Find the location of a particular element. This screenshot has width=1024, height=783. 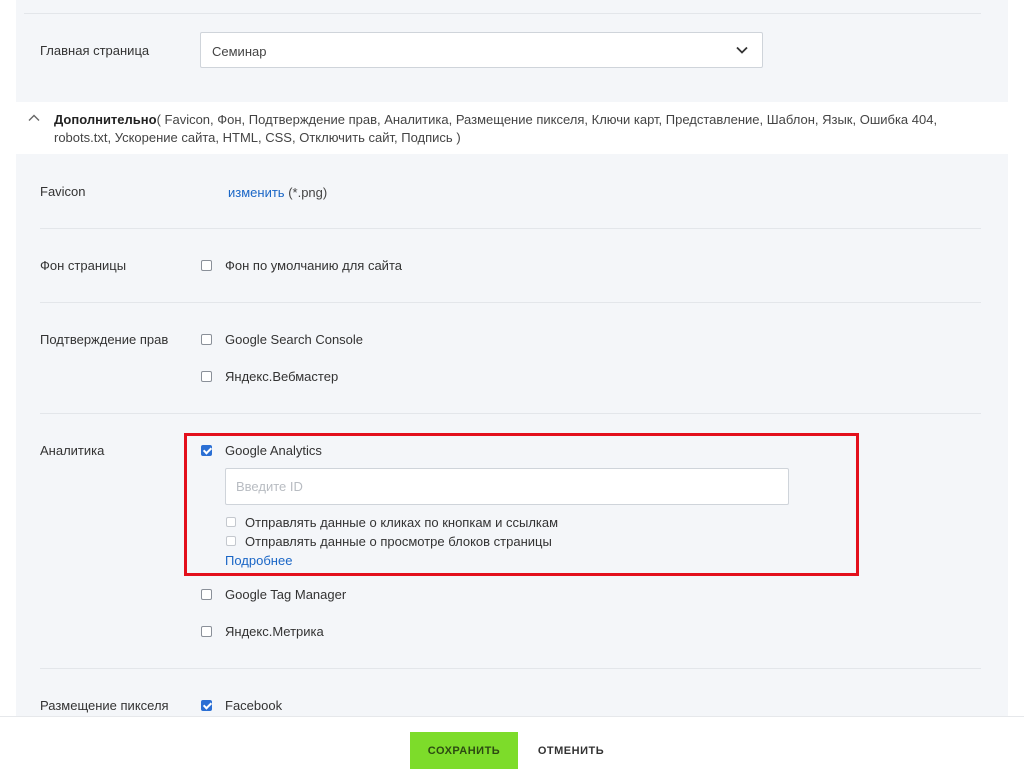

ga-clicks-checkbox is located at coordinates (231, 522).